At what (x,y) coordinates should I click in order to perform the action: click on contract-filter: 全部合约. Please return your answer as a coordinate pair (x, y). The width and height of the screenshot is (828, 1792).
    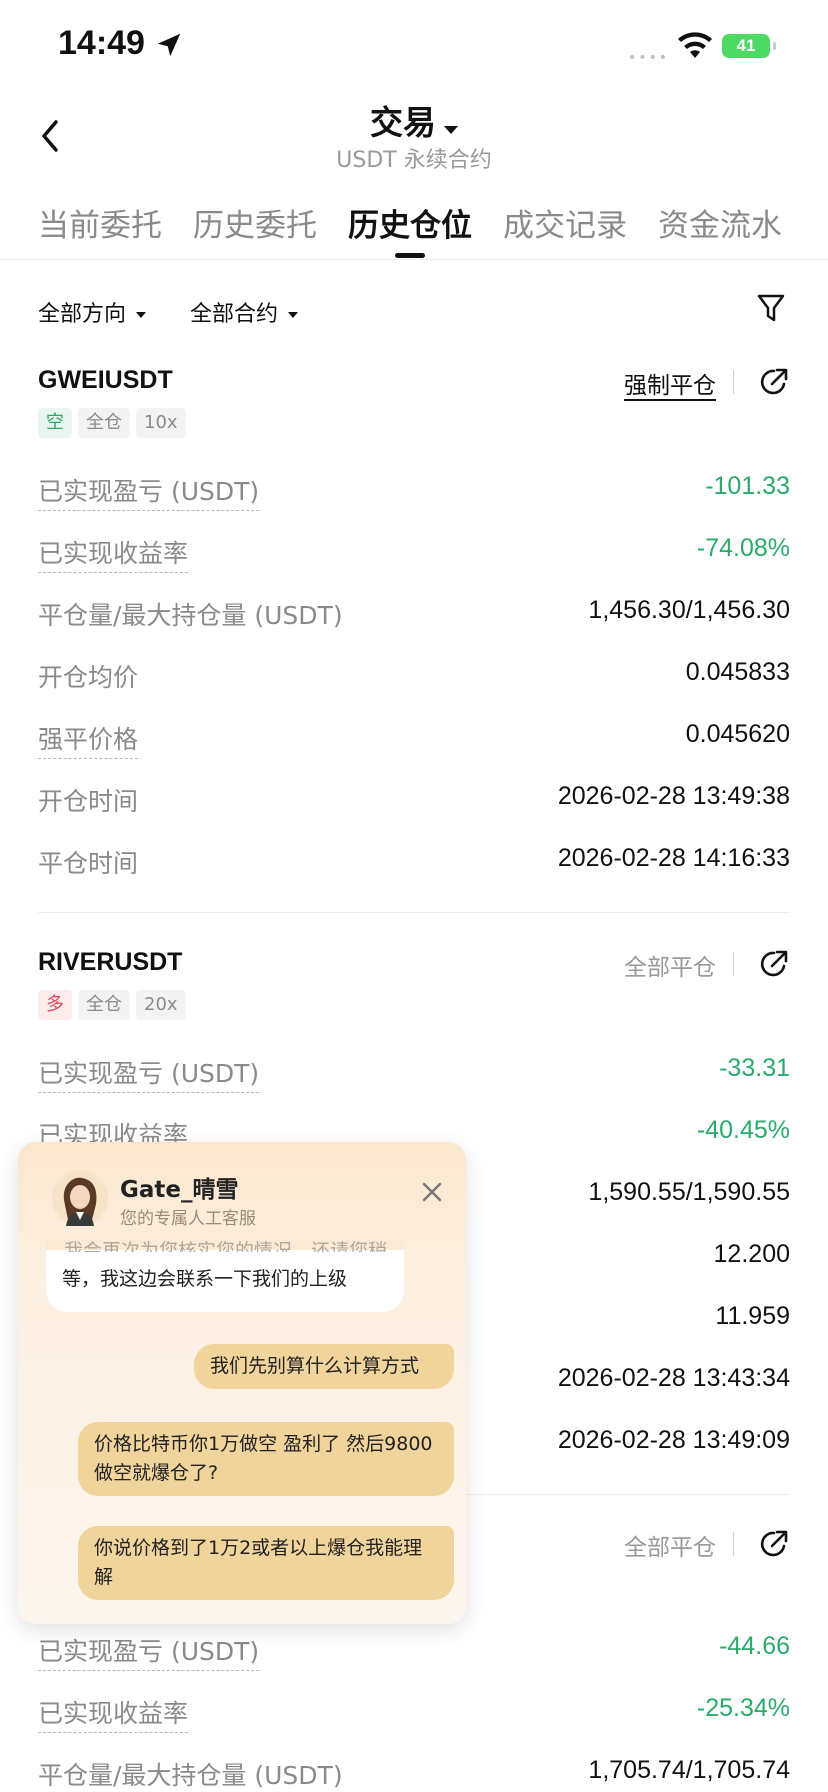
    Looking at the image, I should click on (244, 312).